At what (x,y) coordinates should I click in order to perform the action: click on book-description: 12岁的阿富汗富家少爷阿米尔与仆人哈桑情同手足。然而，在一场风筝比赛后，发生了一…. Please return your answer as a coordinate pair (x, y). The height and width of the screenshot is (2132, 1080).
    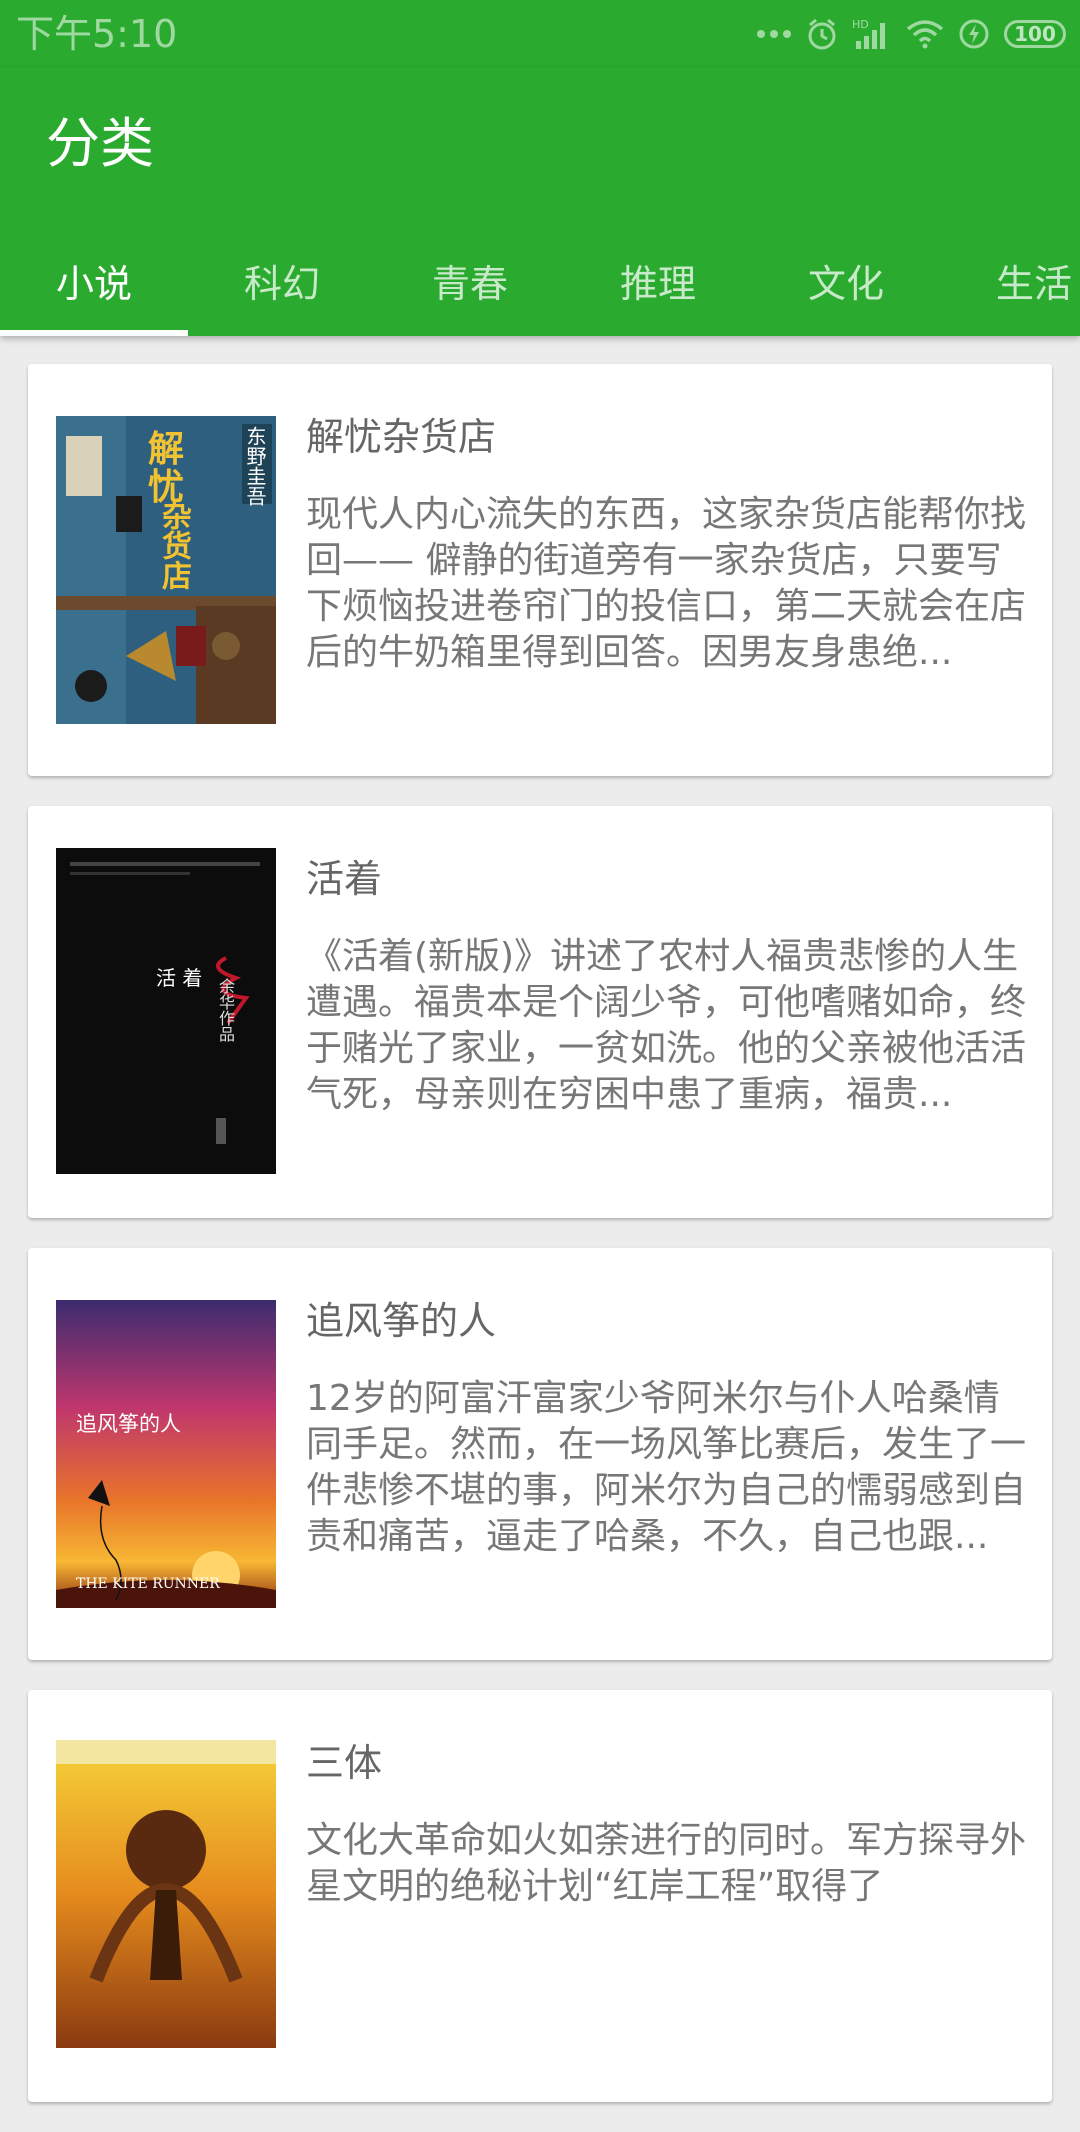
    Looking at the image, I should click on (666, 1467).